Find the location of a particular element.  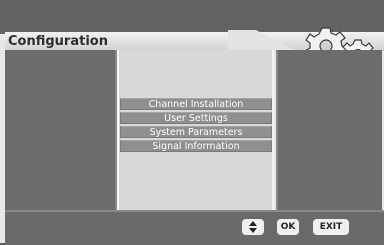

page-title: Configuration is located at coordinates (58, 41).